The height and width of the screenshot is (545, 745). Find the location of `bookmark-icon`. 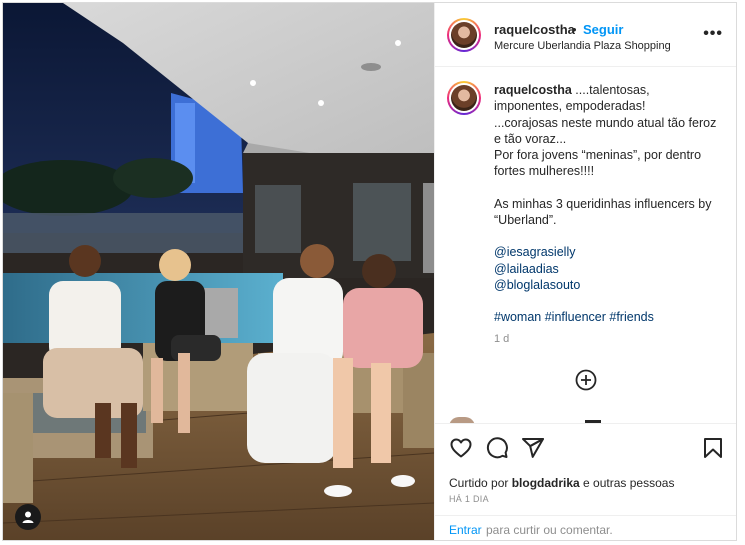

bookmark-icon is located at coordinates (713, 448).